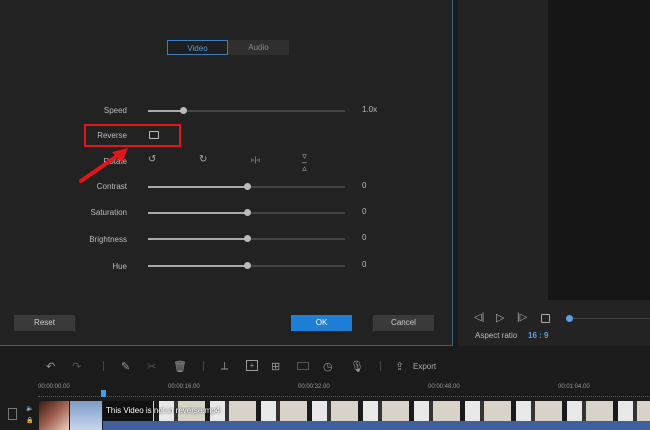 This screenshot has width=650, height=430. I want to click on time-tick: 00:00:00.00, so click(54, 387).